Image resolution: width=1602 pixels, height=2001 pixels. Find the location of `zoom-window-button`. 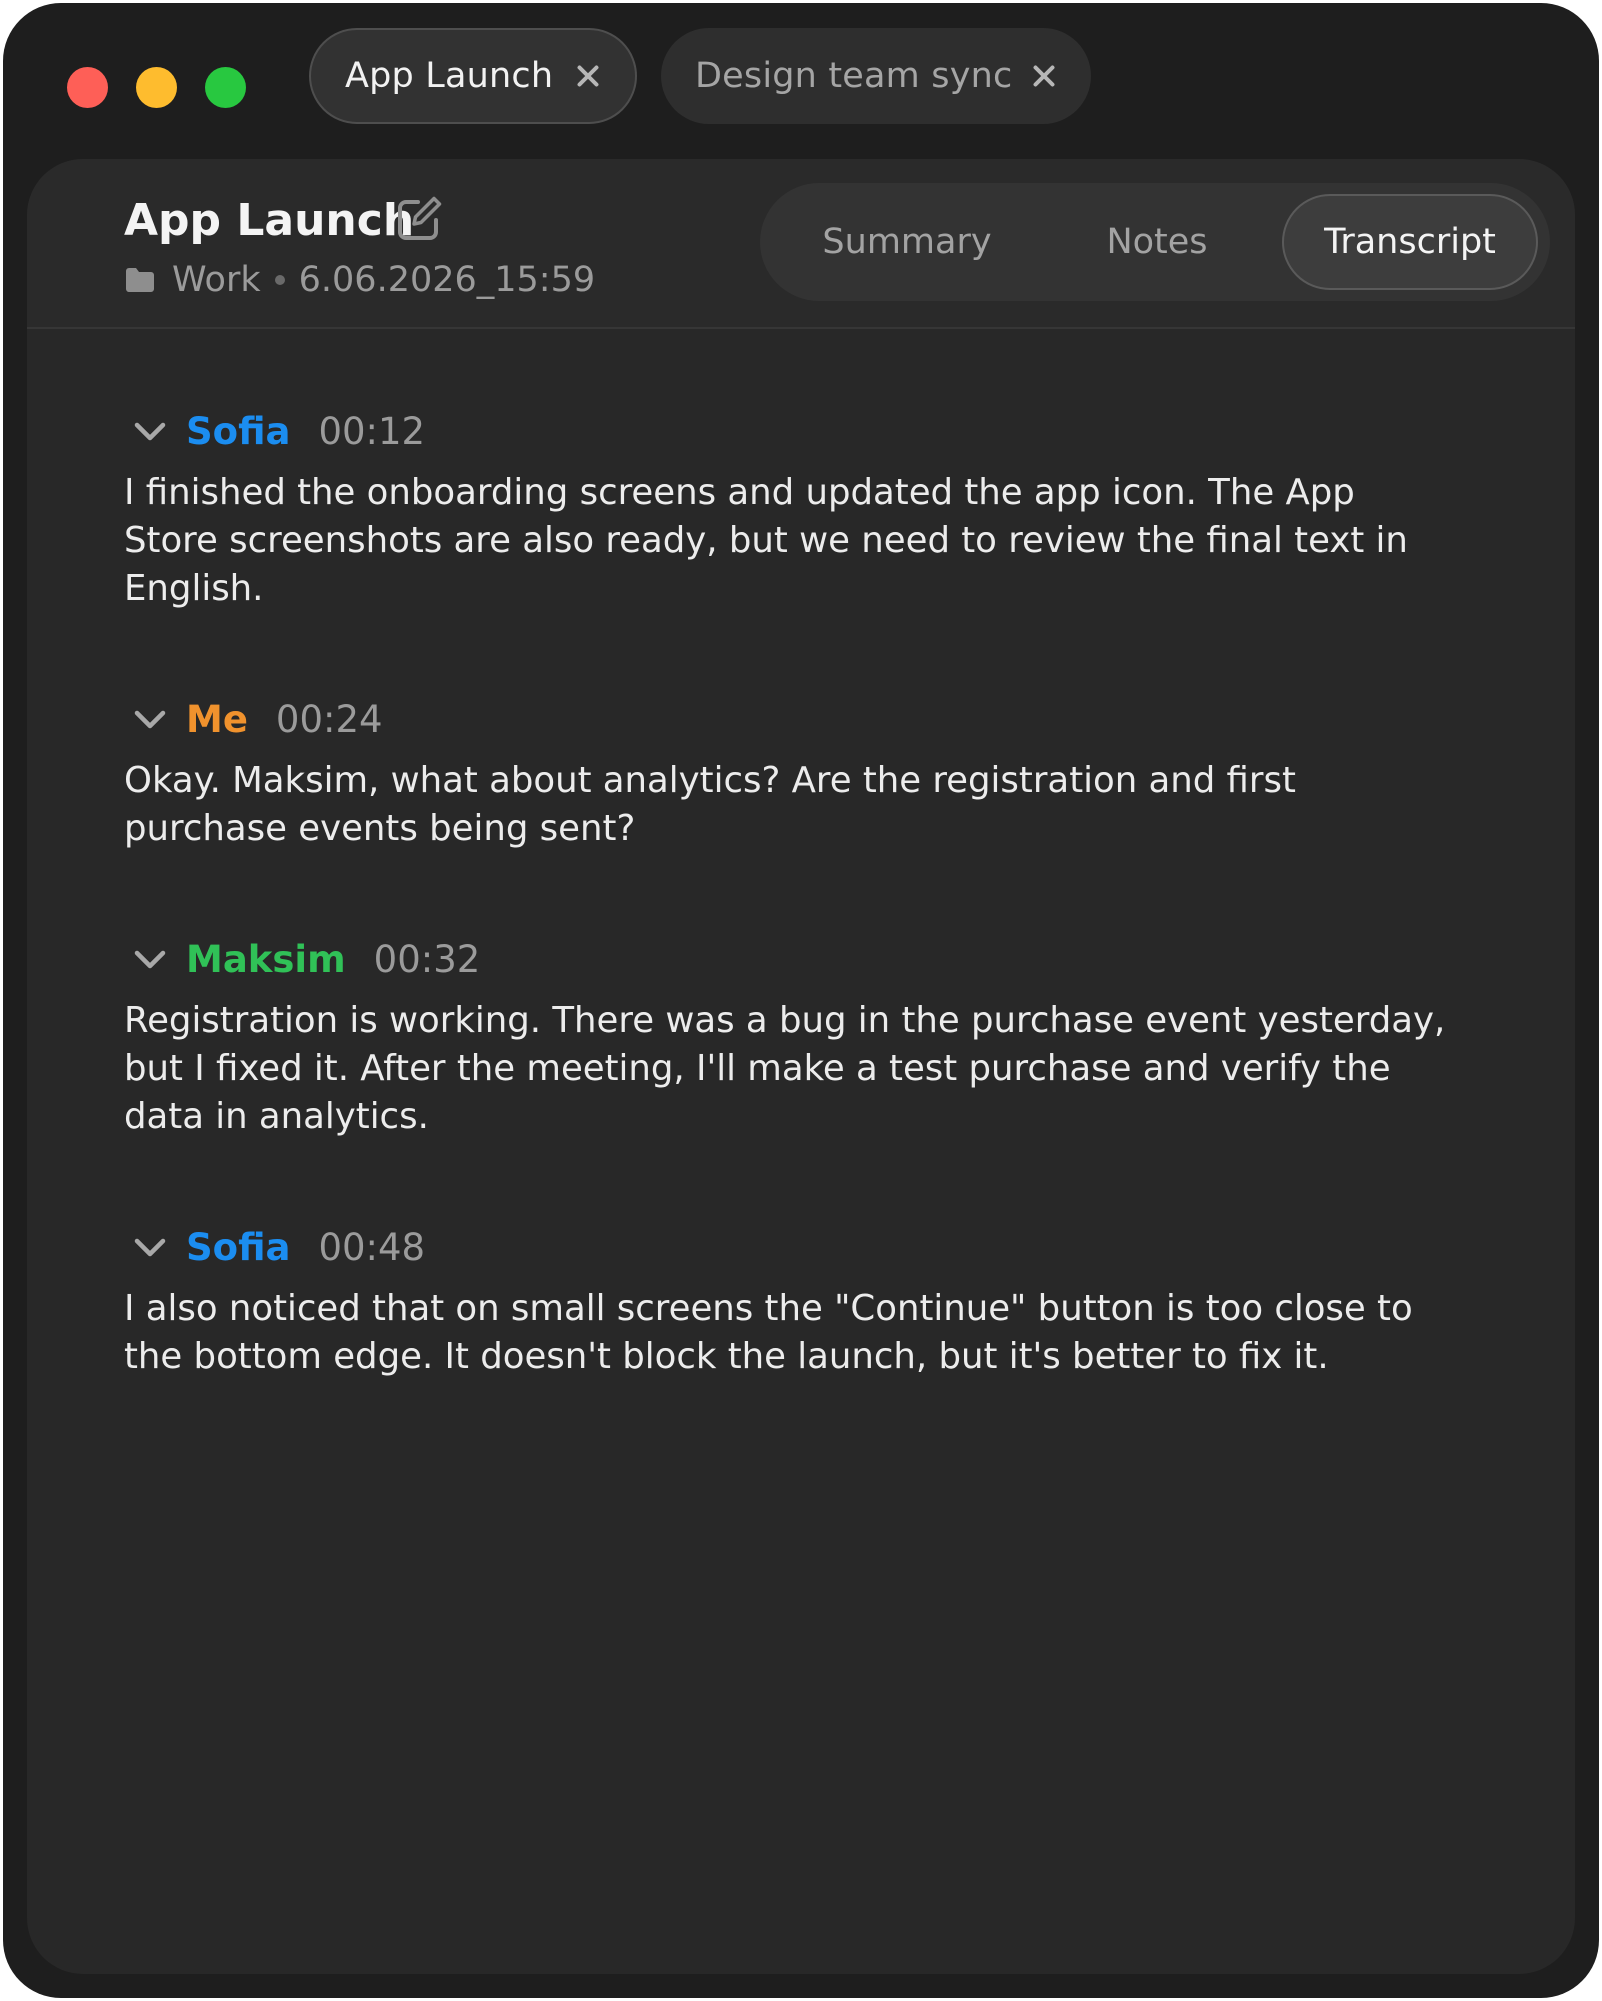

zoom-window-button is located at coordinates (225, 87).